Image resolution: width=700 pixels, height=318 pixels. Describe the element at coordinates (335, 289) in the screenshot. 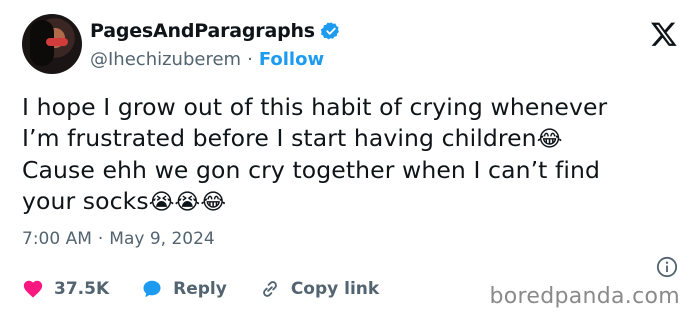

I see `copy-link-label: Copy link` at that location.